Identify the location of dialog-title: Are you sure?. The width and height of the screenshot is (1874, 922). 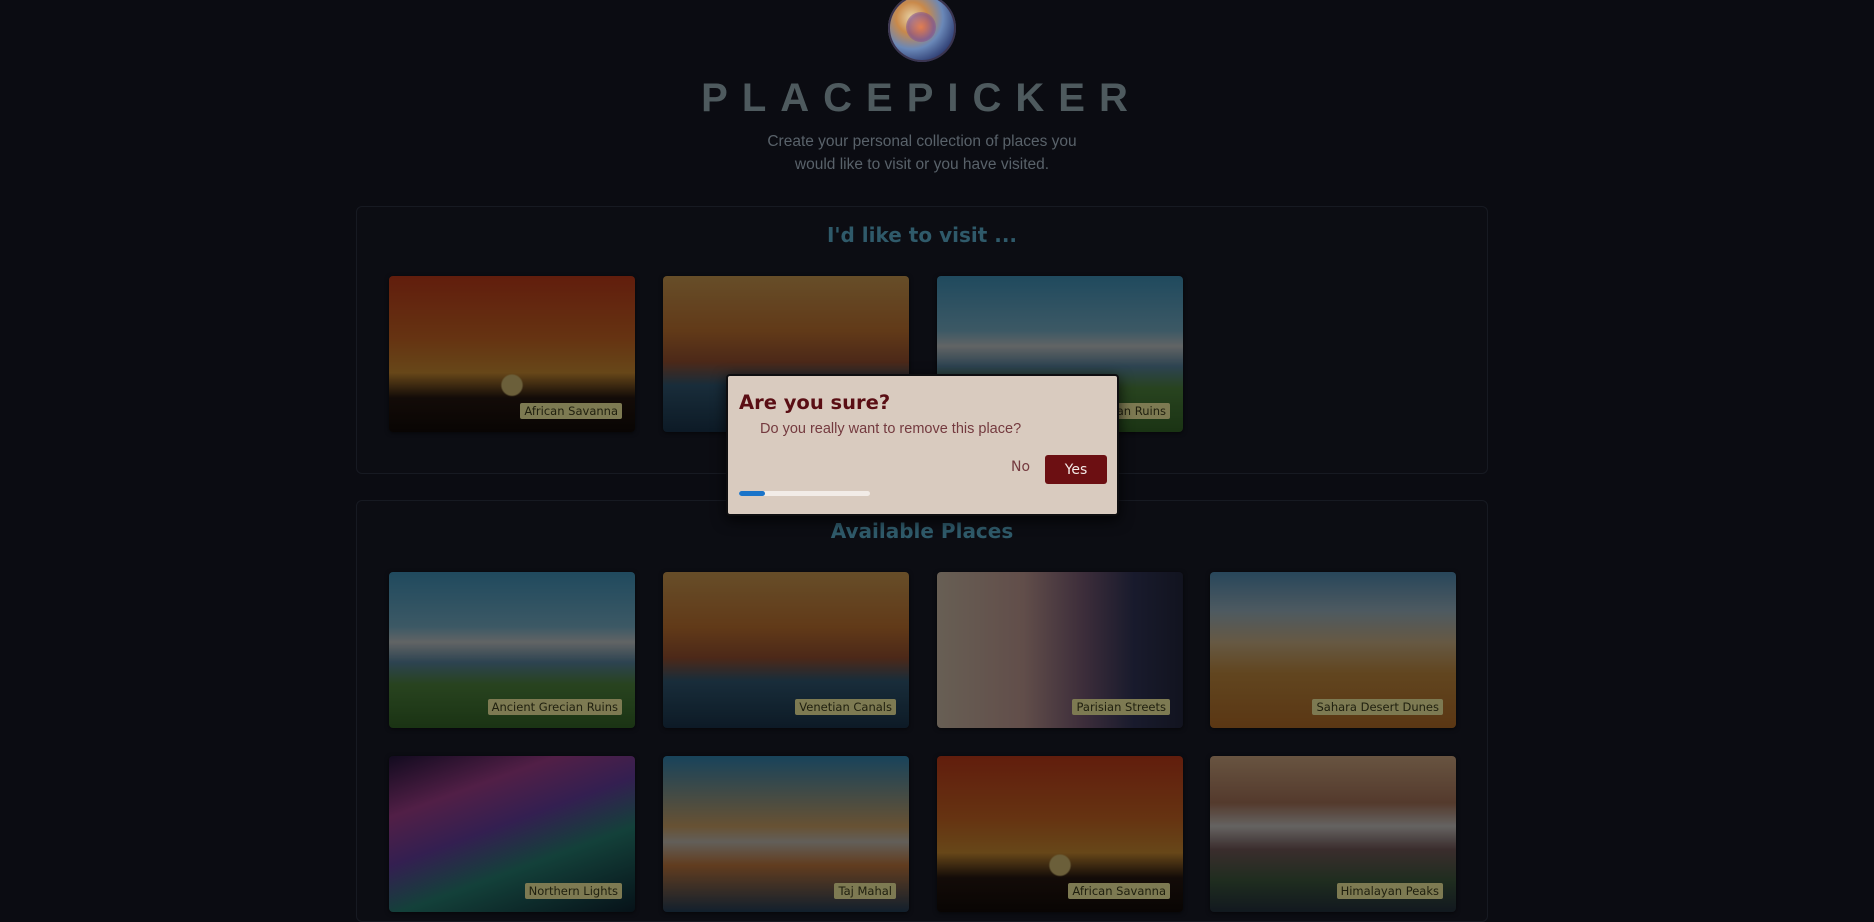
(815, 402).